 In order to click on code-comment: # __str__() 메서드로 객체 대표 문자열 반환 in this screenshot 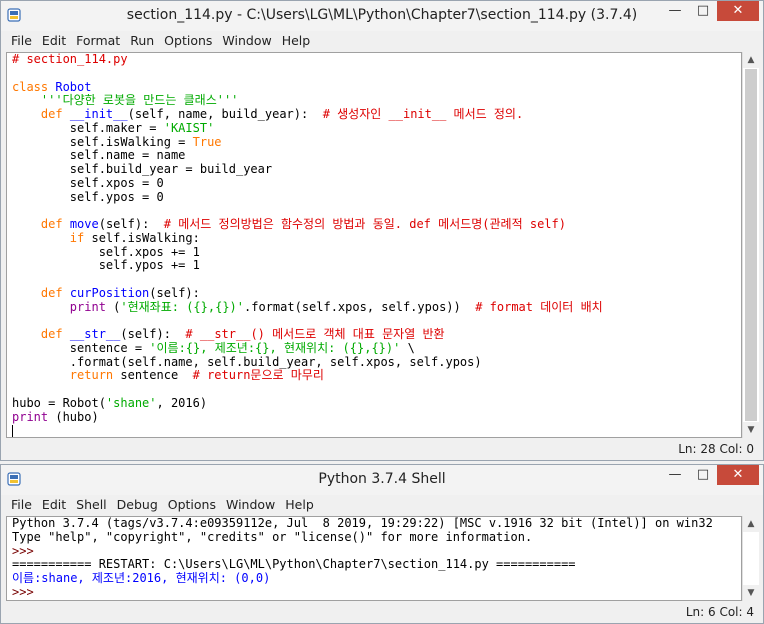, I will do `click(315, 334)`.